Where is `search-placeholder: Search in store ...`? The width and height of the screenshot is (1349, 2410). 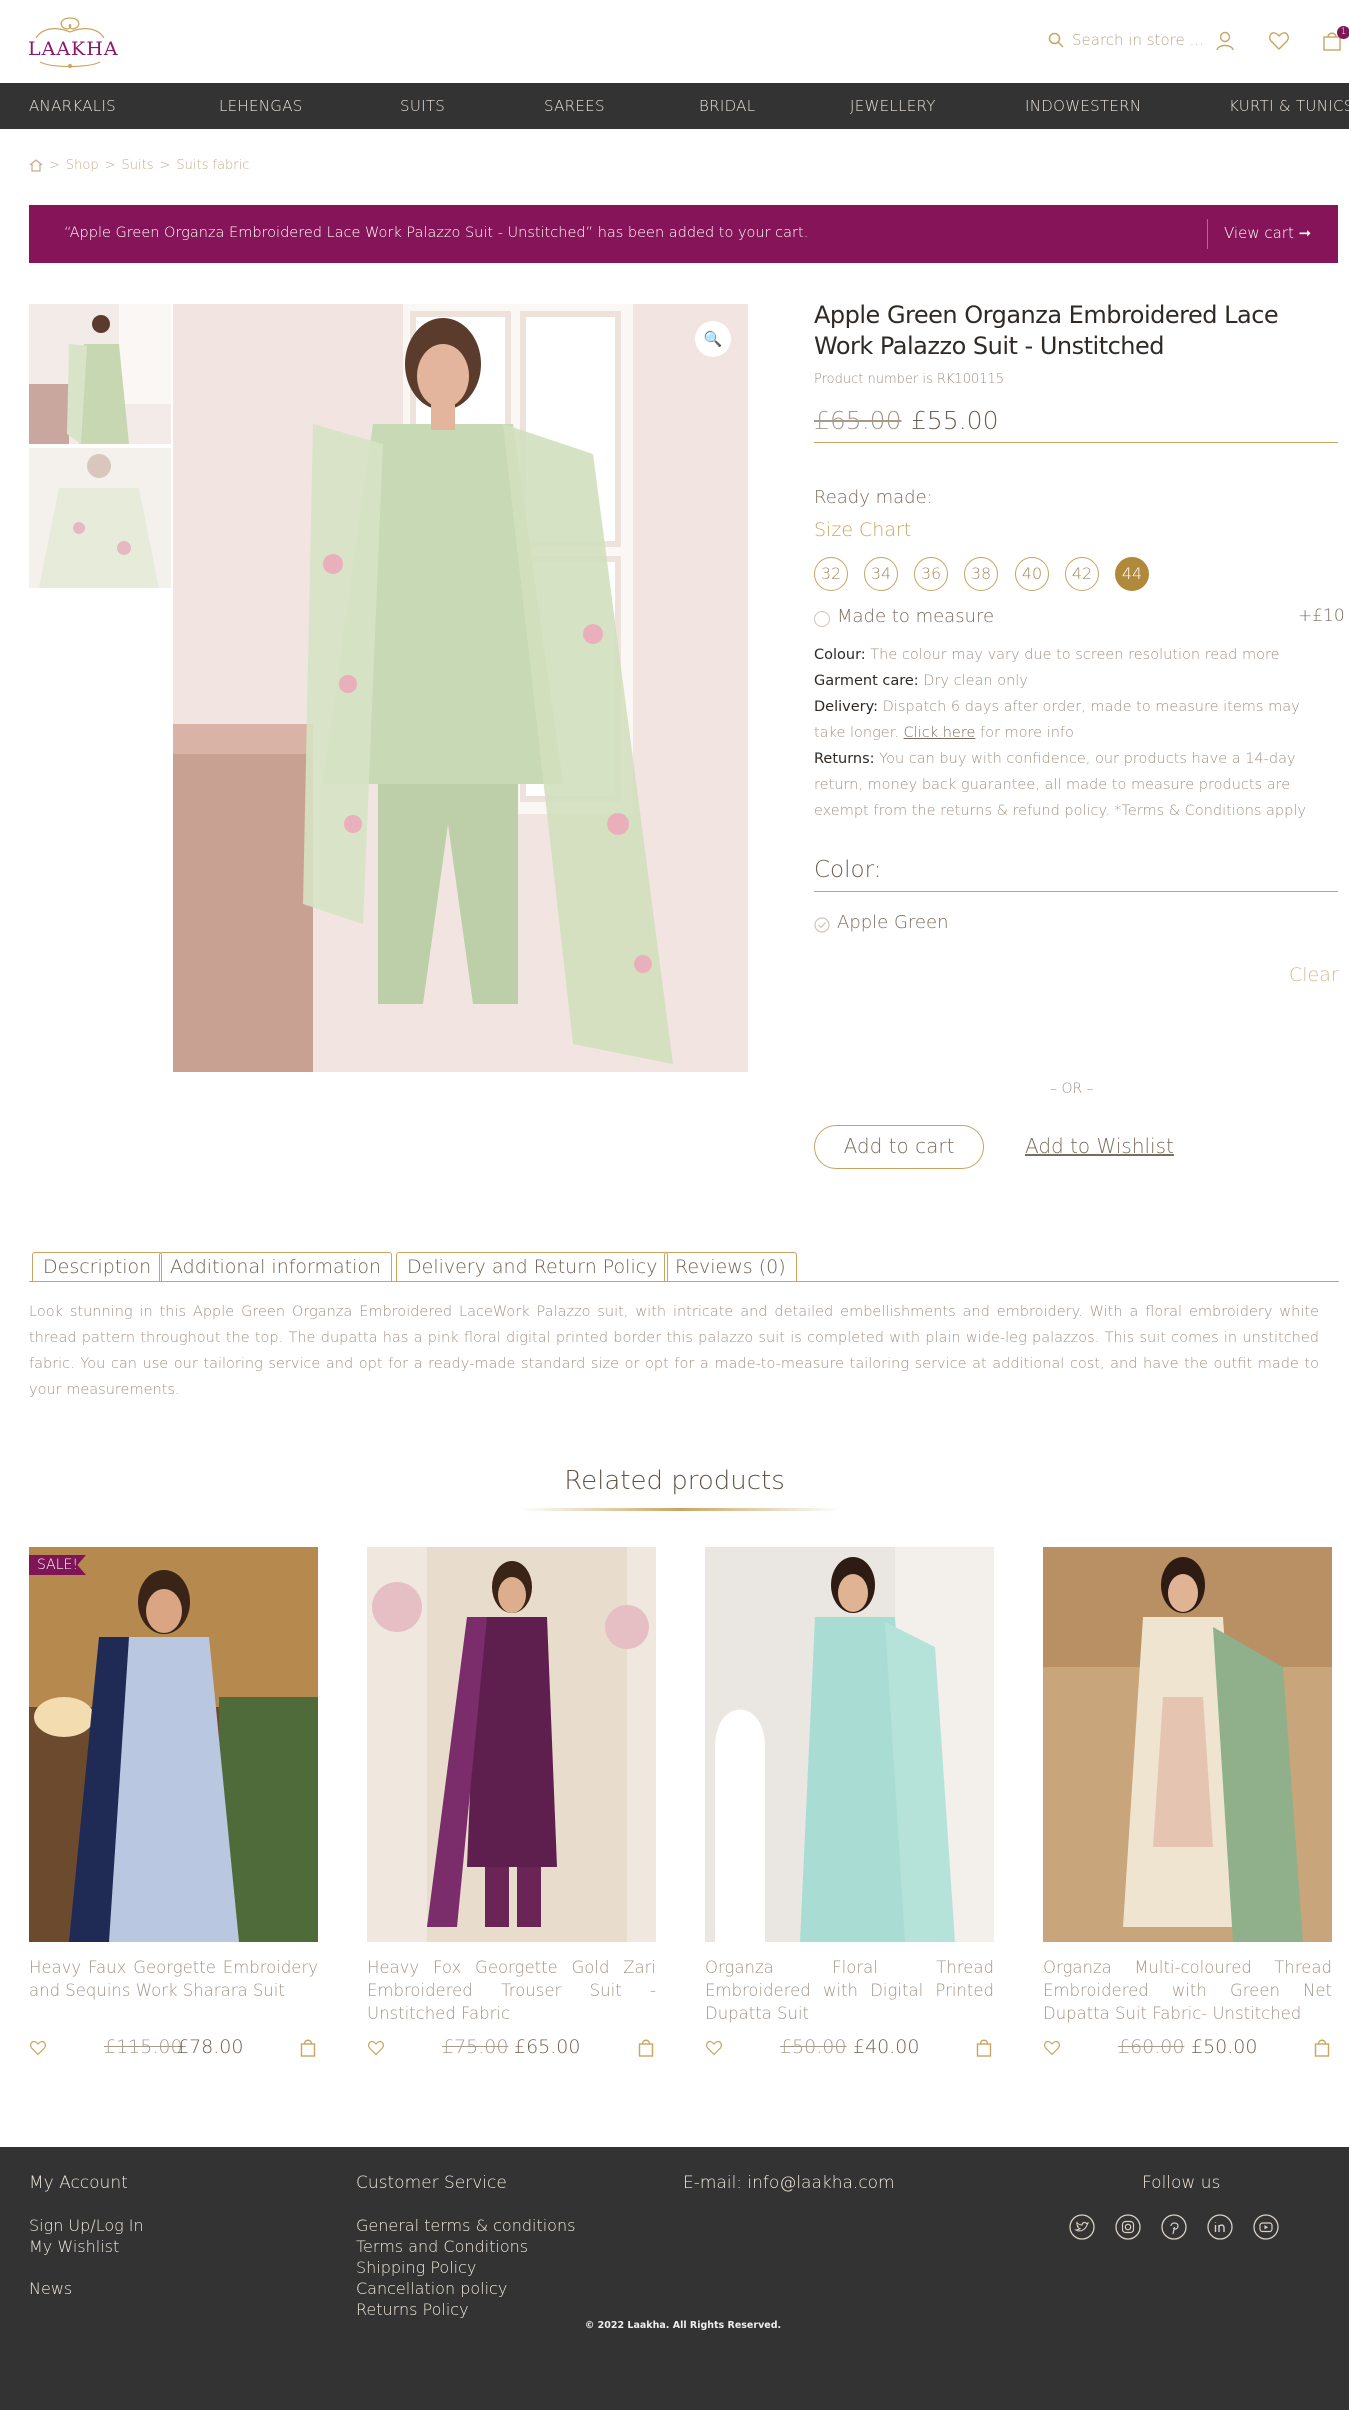 search-placeholder: Search in store ... is located at coordinates (1138, 40).